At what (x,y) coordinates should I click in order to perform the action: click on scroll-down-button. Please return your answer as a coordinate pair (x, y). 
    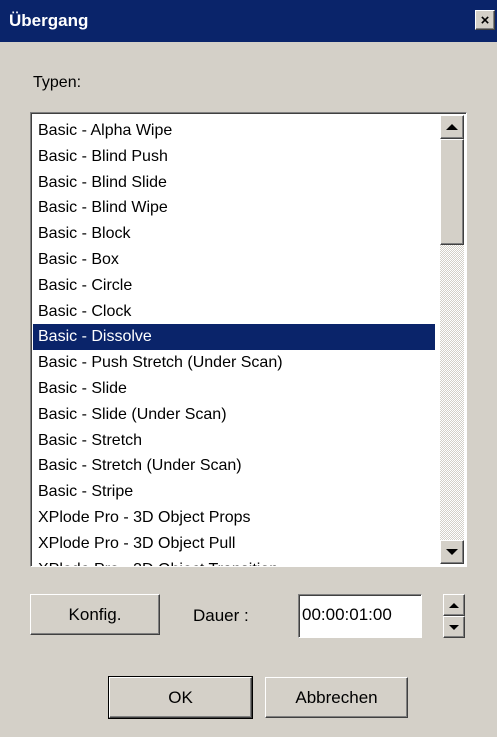
    Looking at the image, I should click on (452, 552).